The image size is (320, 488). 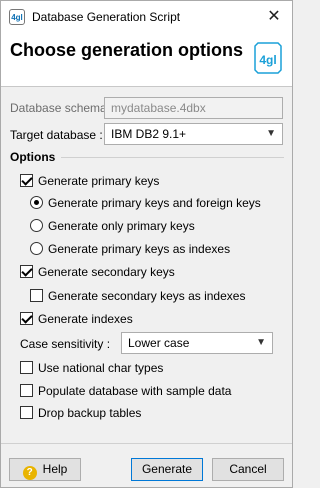 What do you see at coordinates (193, 108) in the screenshot?
I see `schema-field: mydatabase.4dbx` at bounding box center [193, 108].